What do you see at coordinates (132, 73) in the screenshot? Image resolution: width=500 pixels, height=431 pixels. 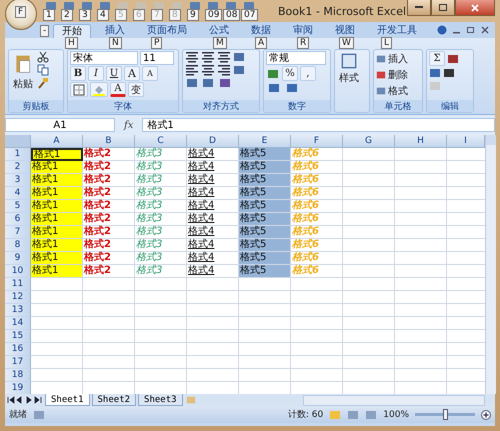 I see `grow-button: A` at bounding box center [132, 73].